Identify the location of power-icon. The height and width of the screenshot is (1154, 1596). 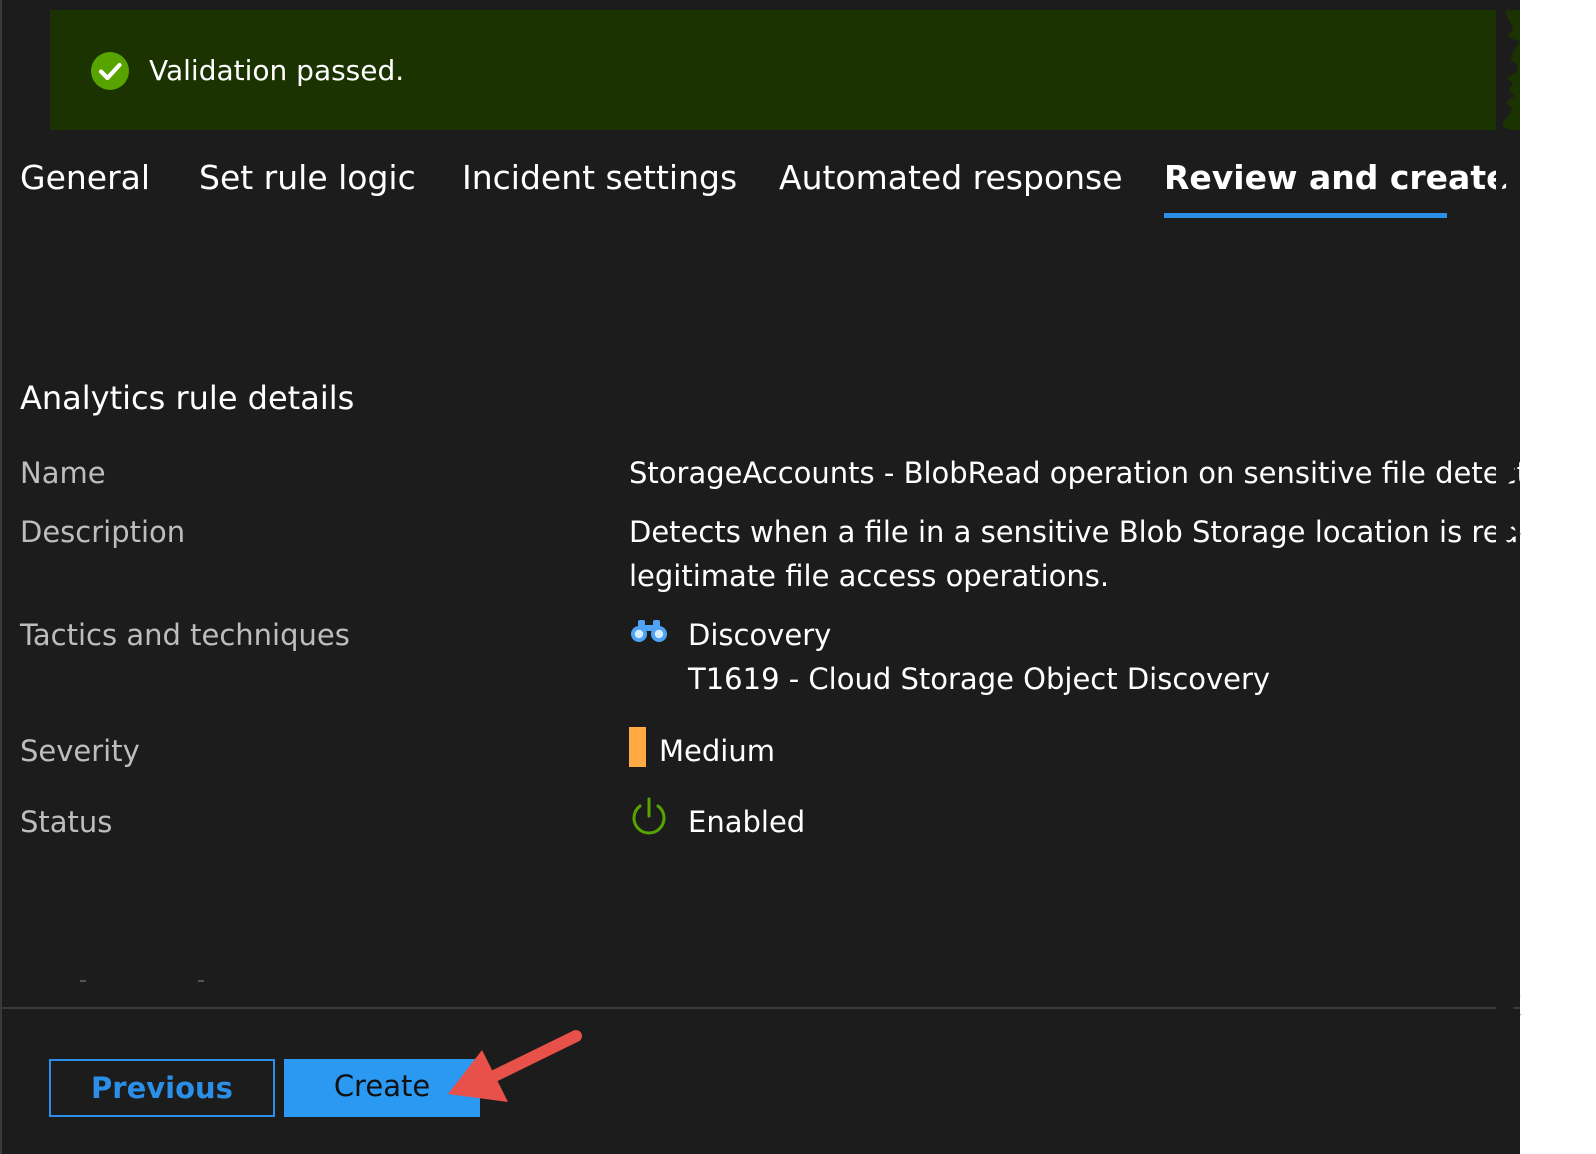
(649, 816).